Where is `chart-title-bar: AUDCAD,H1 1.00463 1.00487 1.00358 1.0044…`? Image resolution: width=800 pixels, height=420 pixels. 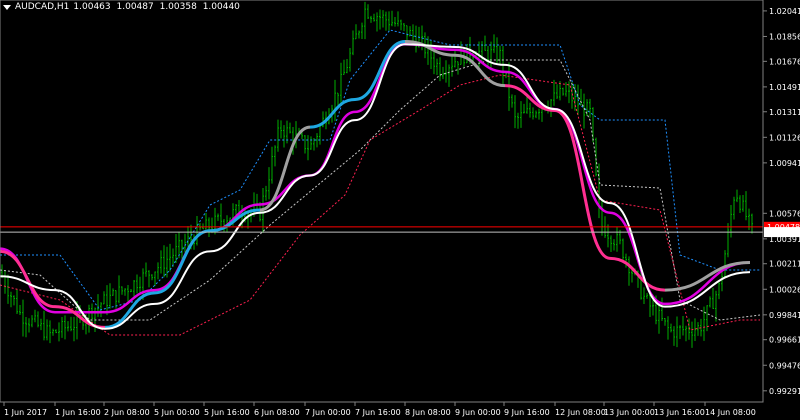
chart-title-bar: AUDCAD,H1 1.00463 1.00487 1.00358 1.0044… is located at coordinates (123, 7).